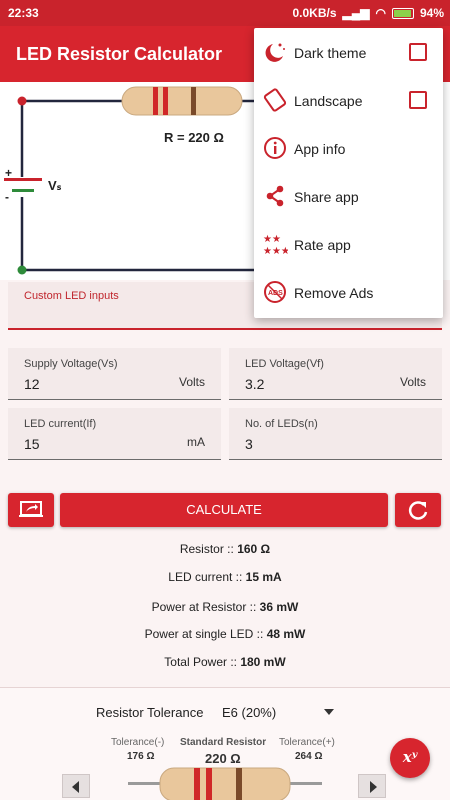 The height and width of the screenshot is (800, 450). Describe the element at coordinates (150, 712) in the screenshot. I see `tolerance-label: Resistor Tolerance` at that location.